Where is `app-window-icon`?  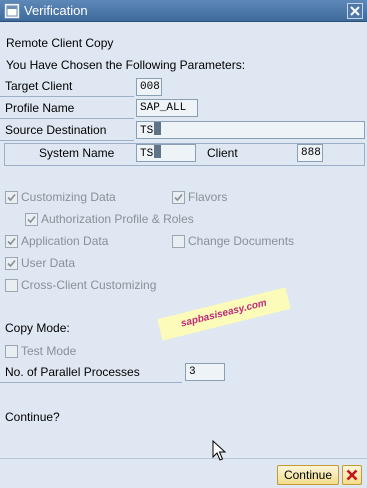
app-window-icon is located at coordinates (12, 11).